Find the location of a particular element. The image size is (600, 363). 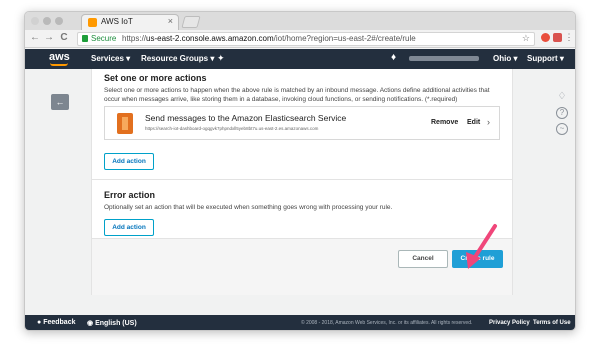

pin-icon: ✦ is located at coordinates (221, 58).